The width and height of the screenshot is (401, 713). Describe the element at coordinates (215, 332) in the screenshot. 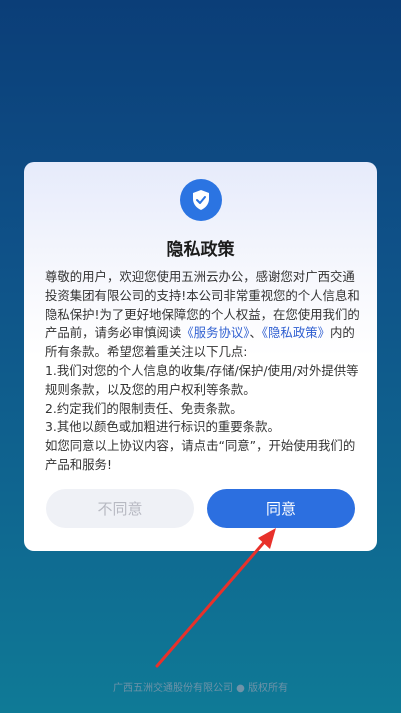

I see `service-agreement-link: 《服务协议》` at that location.